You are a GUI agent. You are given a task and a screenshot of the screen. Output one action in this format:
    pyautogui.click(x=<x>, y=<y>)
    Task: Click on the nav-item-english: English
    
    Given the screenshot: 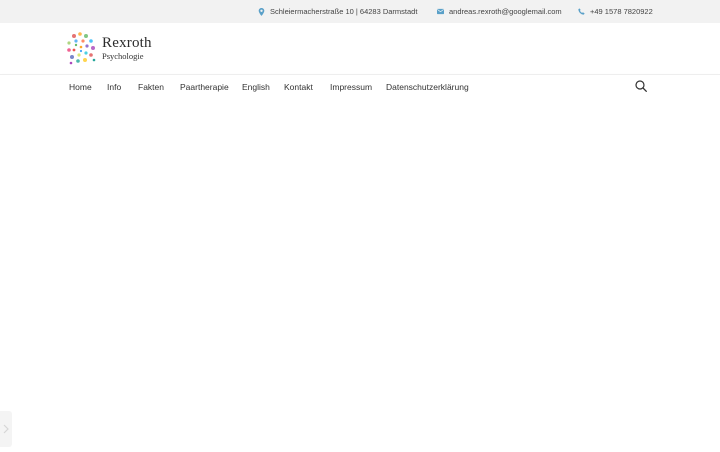 What is the action you would take?
    pyautogui.click(x=256, y=86)
    